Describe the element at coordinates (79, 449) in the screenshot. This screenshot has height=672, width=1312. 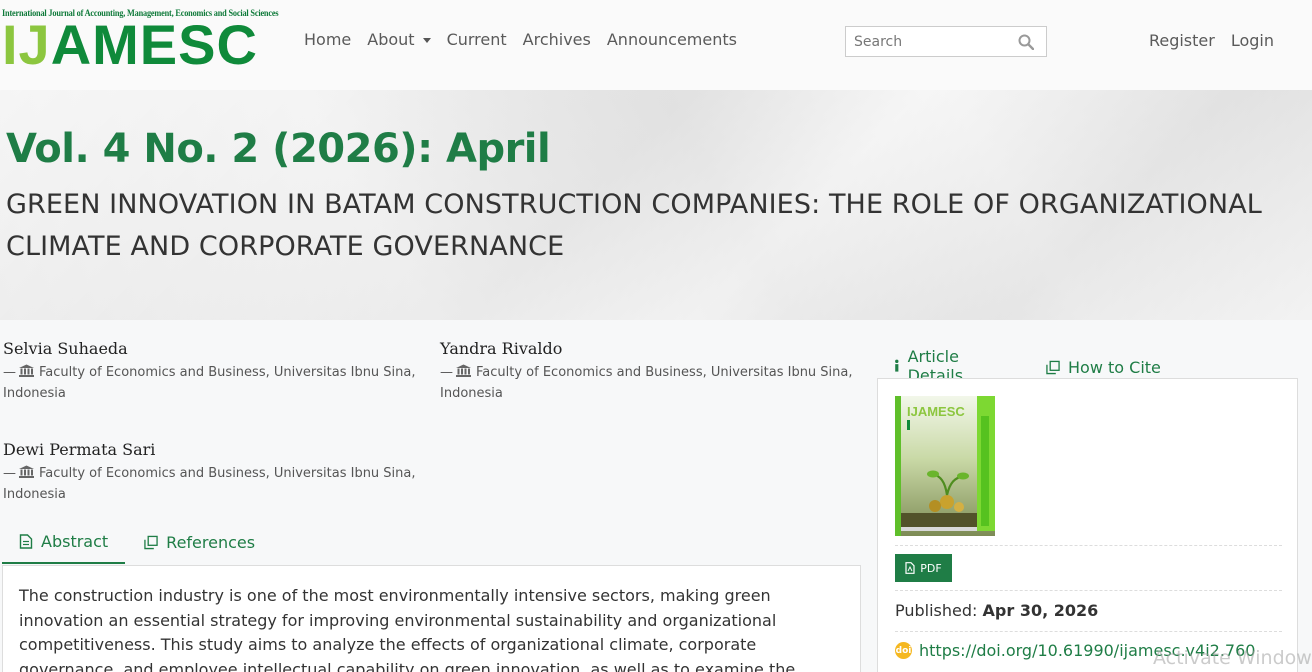
I see `author-name: Dewi Permata Sari` at that location.